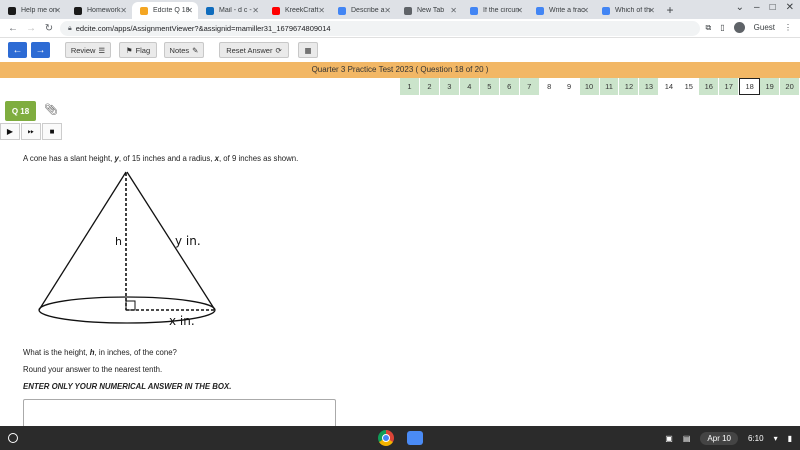 This screenshot has width=800, height=450. I want to click on question-nav-item: 20, so click(790, 86).